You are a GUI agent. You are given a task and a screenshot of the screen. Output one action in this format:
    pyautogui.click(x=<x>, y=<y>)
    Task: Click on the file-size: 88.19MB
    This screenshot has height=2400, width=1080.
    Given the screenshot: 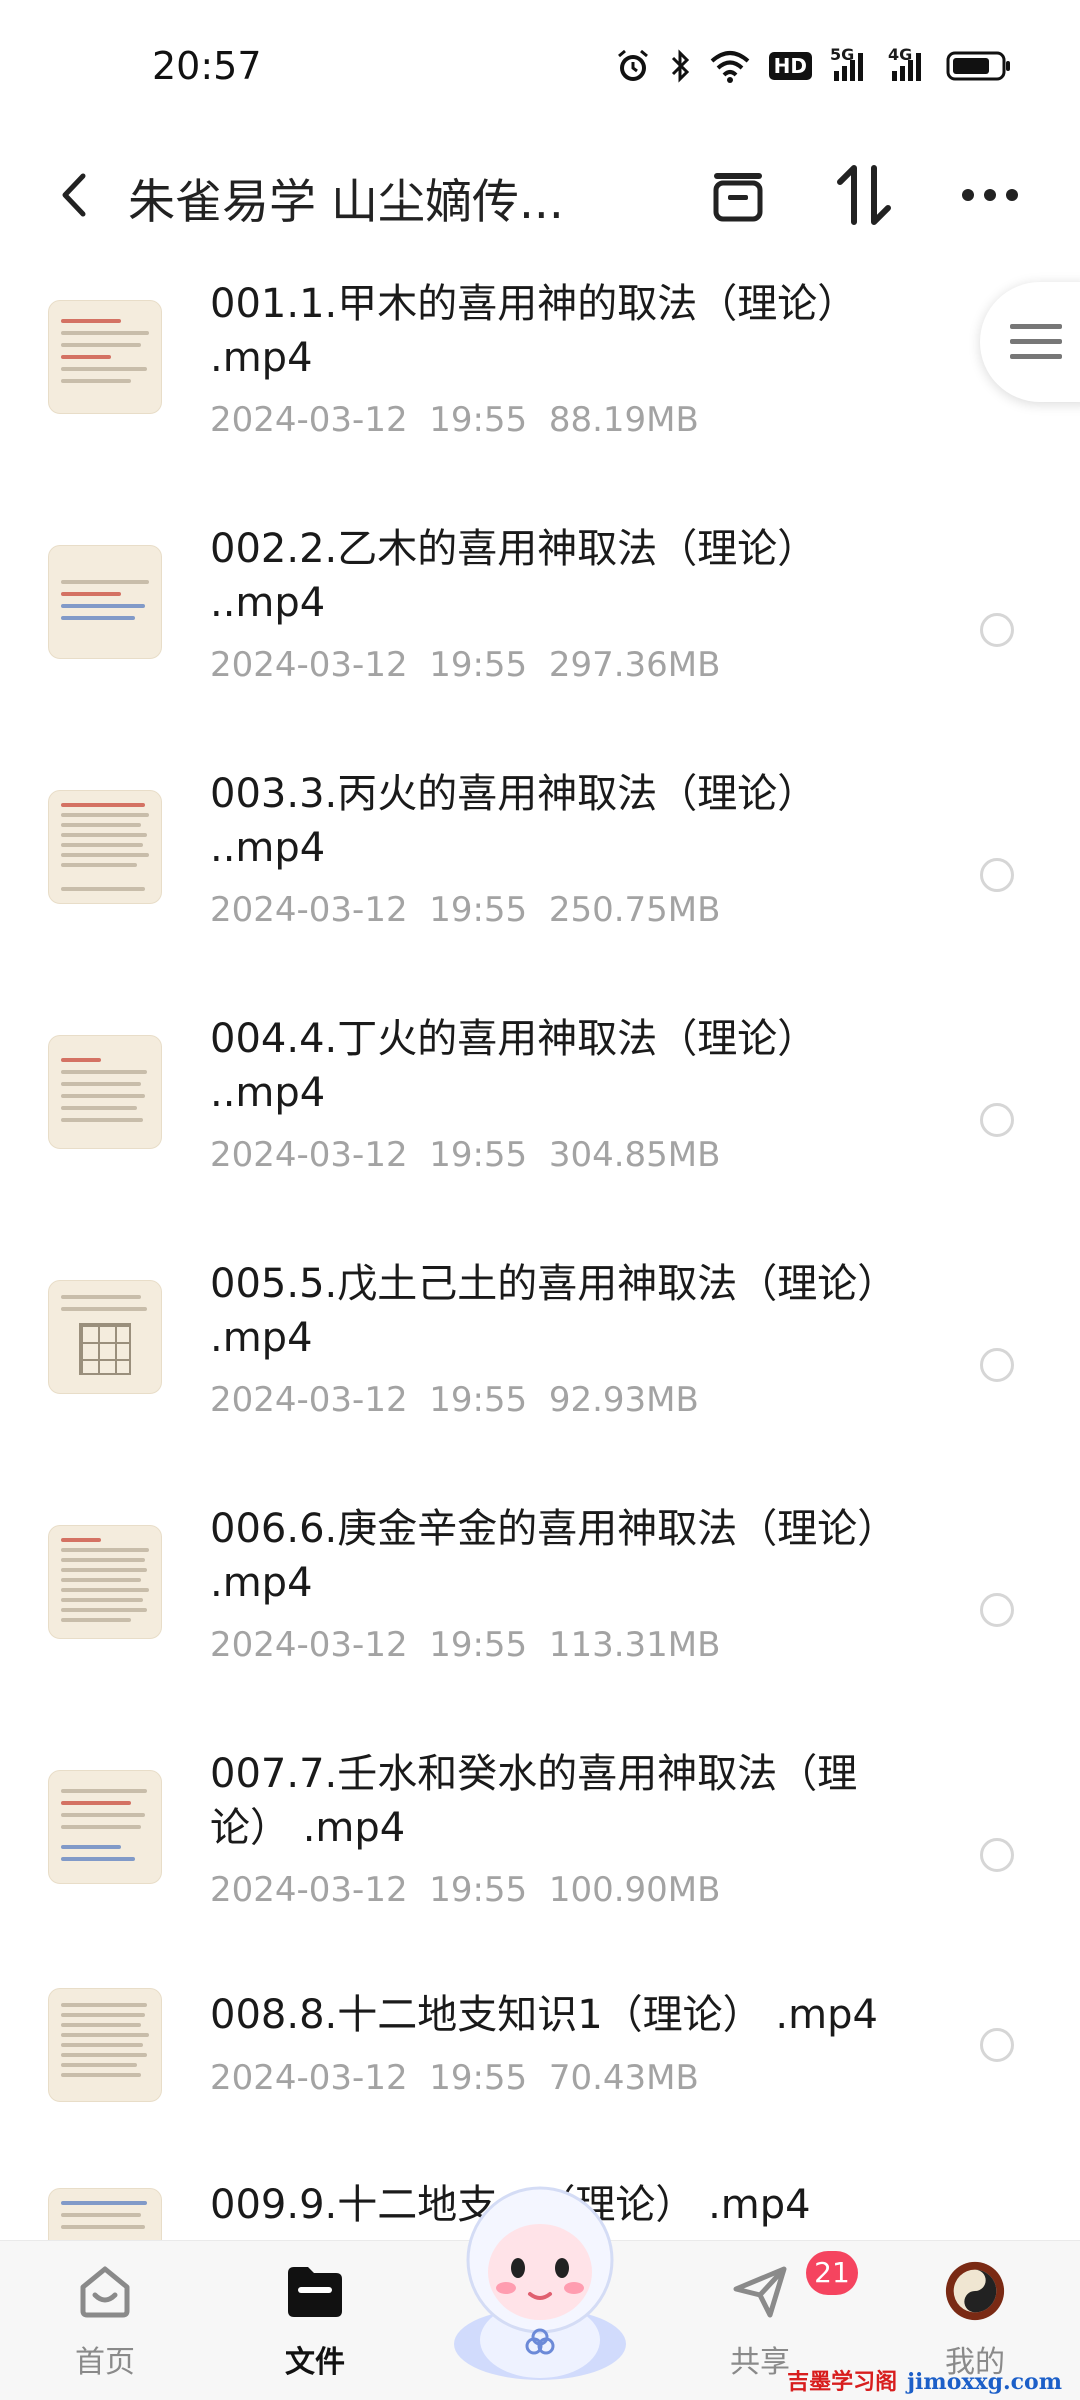 What is the action you would take?
    pyautogui.click(x=623, y=420)
    